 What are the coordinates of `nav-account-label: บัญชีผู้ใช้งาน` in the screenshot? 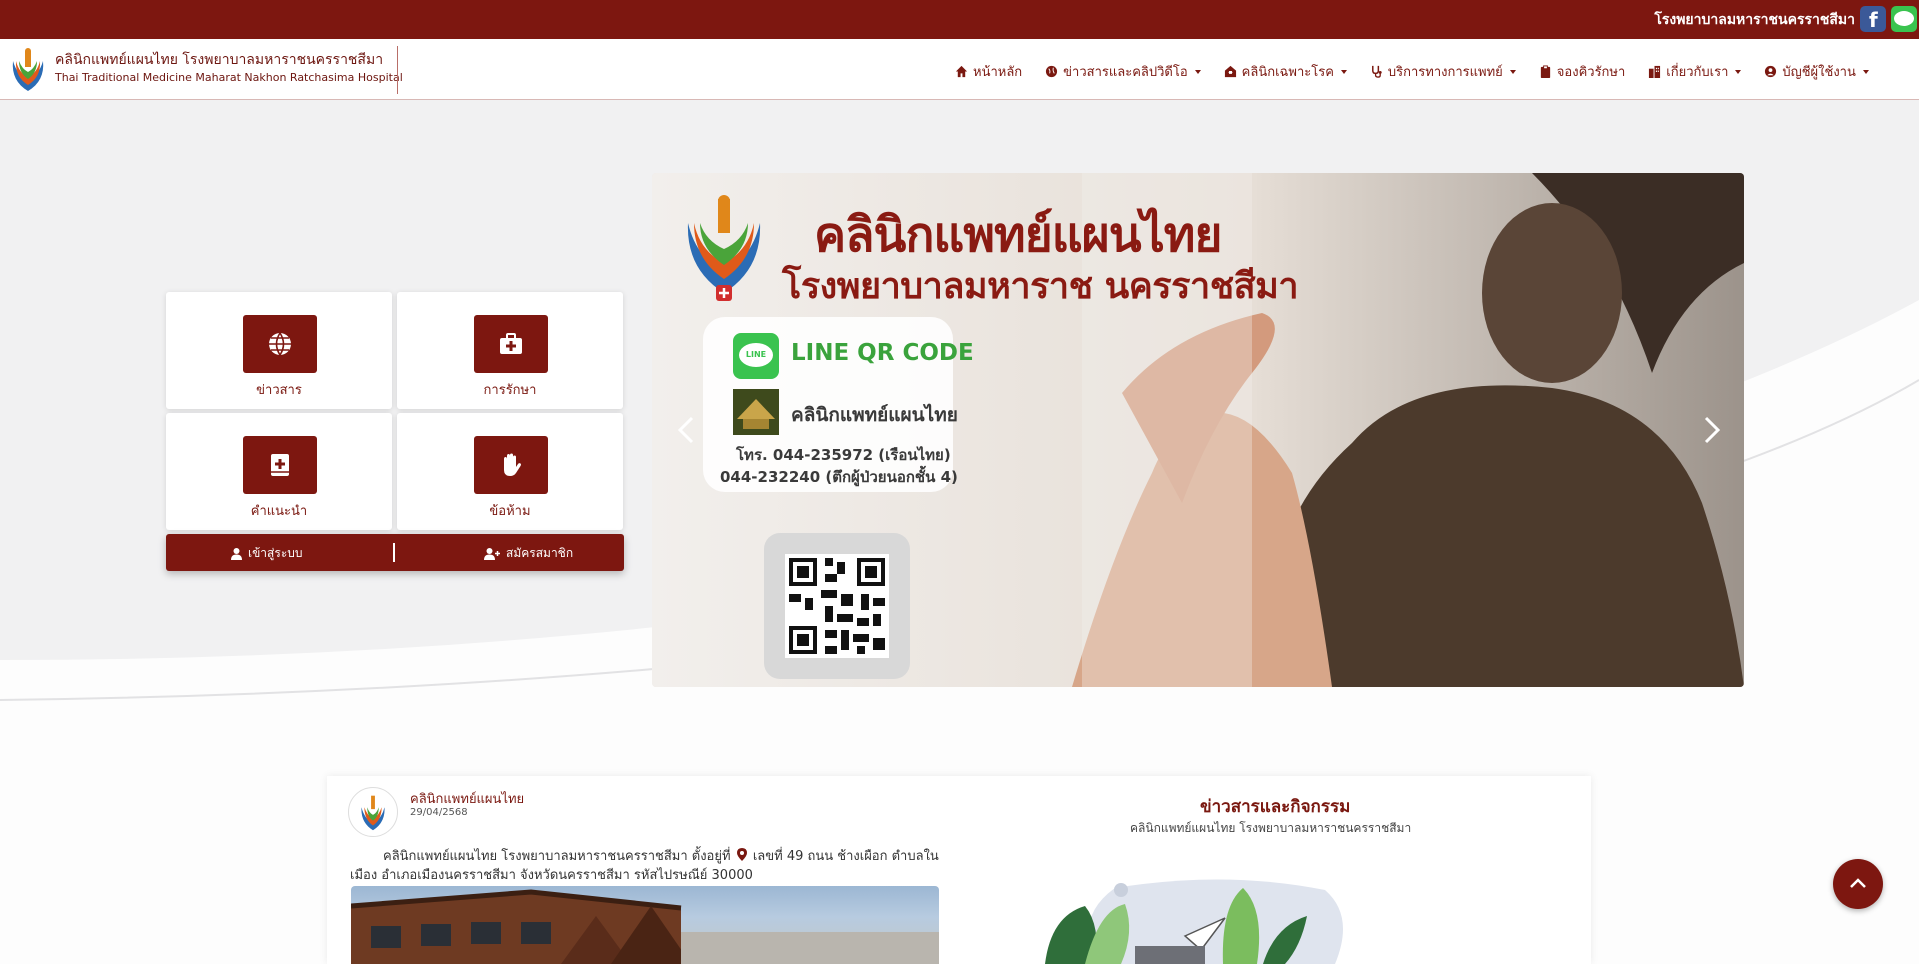 It's located at (1819, 72).